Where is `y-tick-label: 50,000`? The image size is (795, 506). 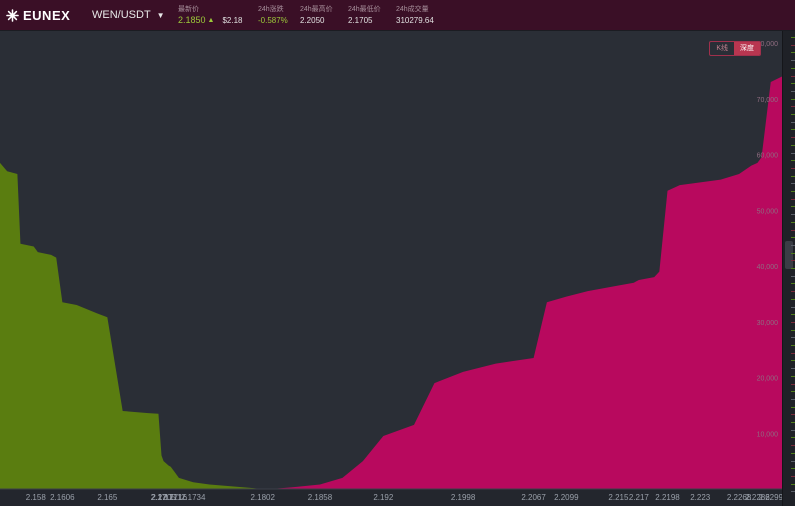 y-tick-label: 50,000 is located at coordinates (768, 211).